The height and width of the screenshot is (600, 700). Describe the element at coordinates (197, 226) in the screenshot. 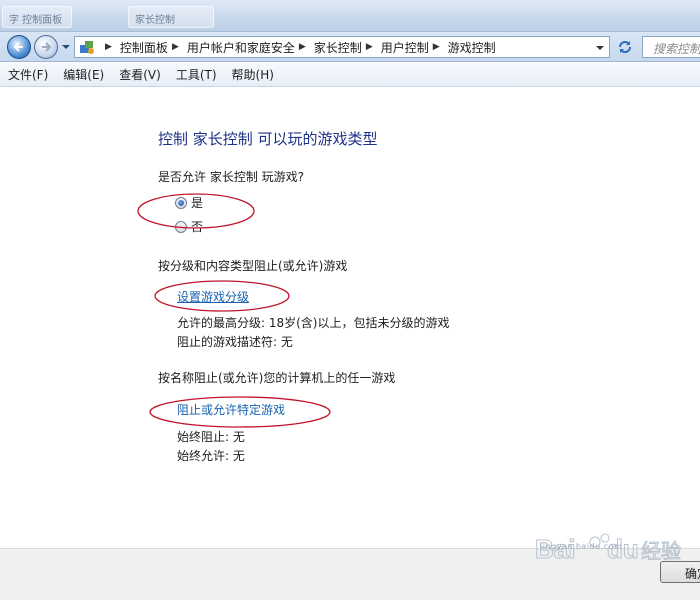

I see `allow-no-label: 否` at that location.